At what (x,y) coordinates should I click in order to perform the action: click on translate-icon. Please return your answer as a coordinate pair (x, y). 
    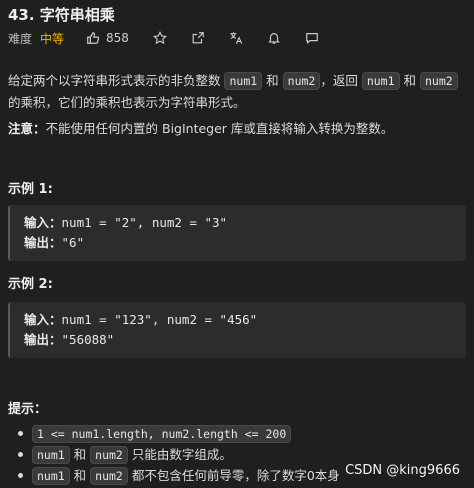
    Looking at the image, I should click on (236, 38).